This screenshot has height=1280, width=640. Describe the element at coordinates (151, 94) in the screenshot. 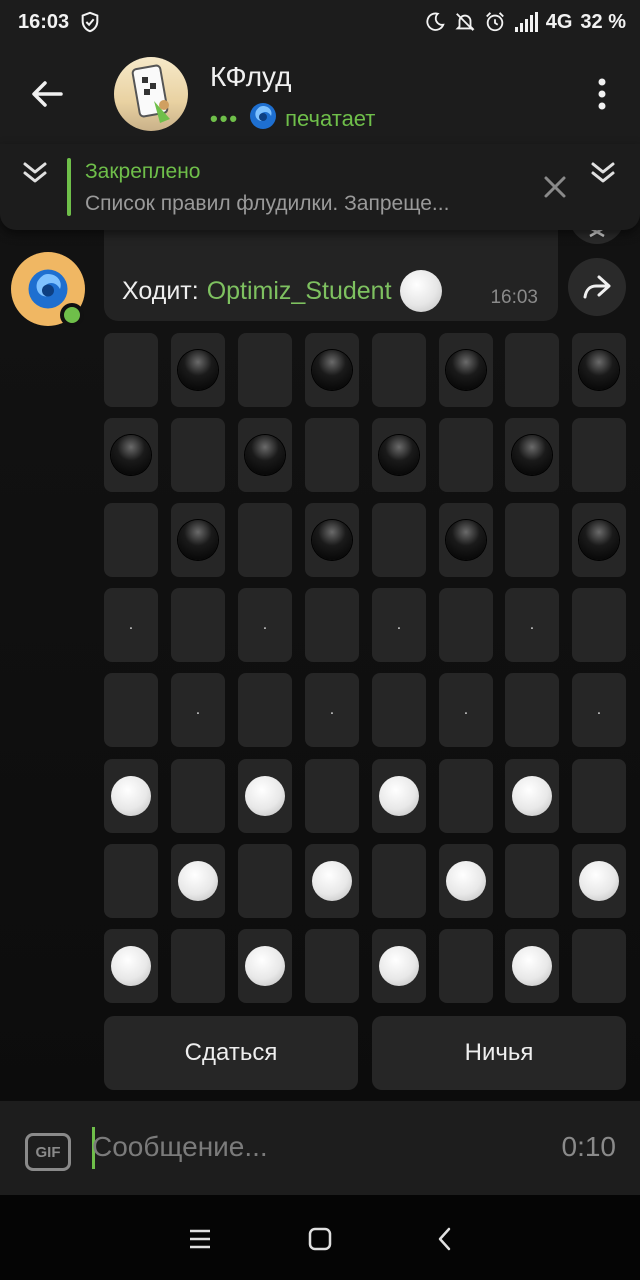

I see `chat-avatar` at that location.